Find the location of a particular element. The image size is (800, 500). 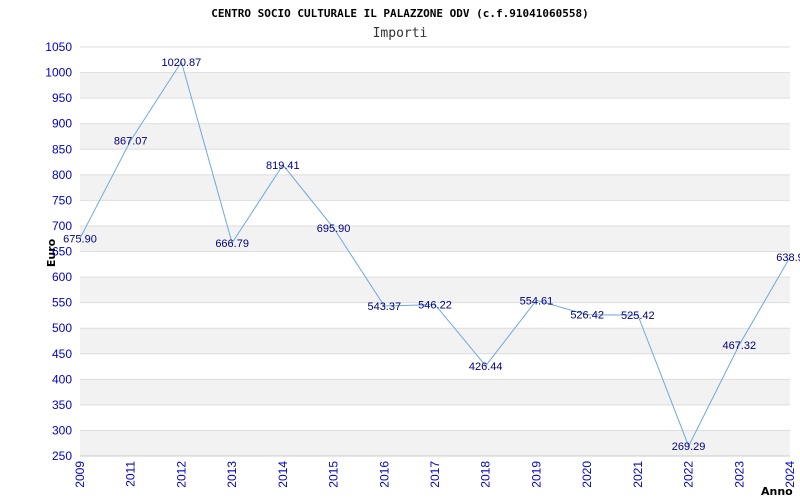

y-tick-label: 850 is located at coordinates (62, 149).